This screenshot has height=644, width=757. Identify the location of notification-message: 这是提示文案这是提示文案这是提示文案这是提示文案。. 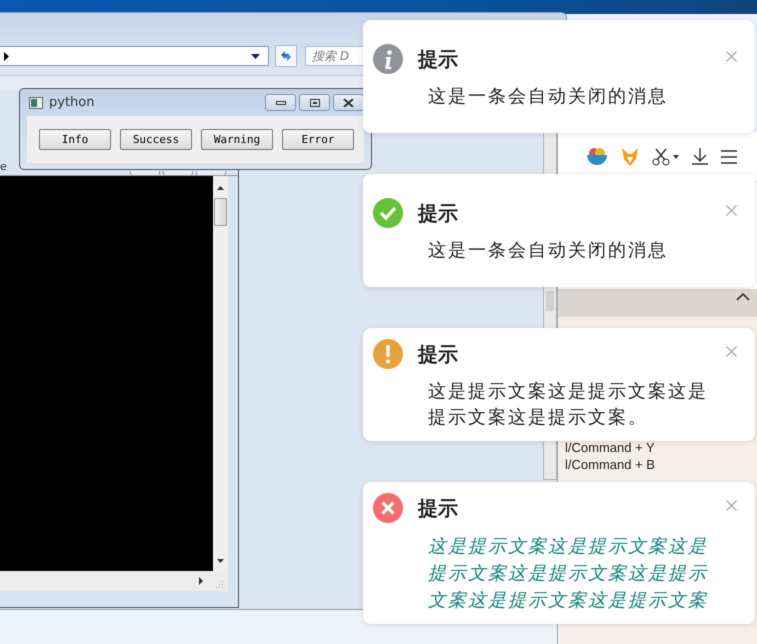
(568, 405).